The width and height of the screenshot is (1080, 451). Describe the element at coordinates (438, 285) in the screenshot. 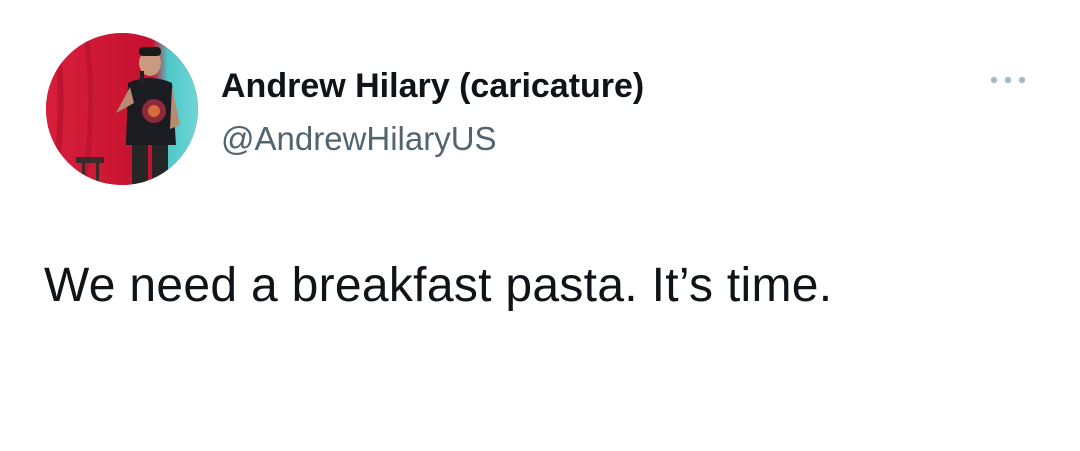

I see `tweet-text: We need a breakfast pasta. It’s time.` at that location.